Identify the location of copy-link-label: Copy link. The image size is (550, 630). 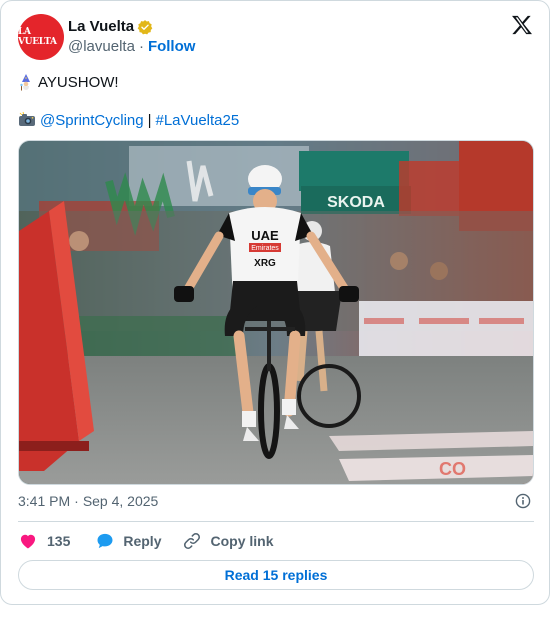
(242, 541).